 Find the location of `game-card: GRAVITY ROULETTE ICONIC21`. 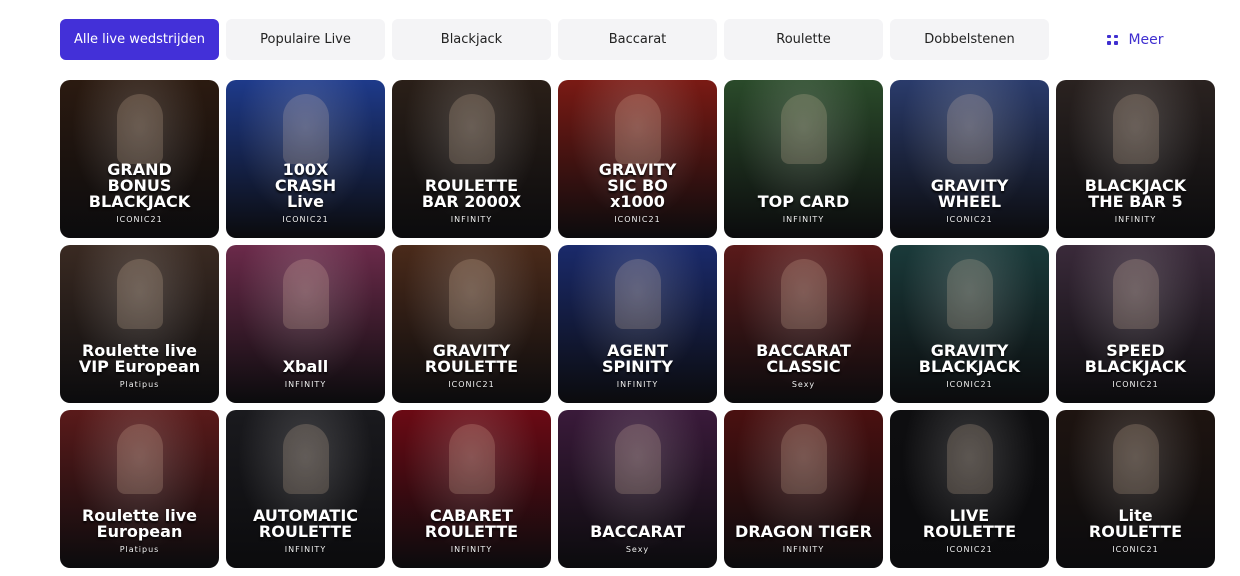

game-card: GRAVITY ROULETTE ICONIC21 is located at coordinates (471, 324).